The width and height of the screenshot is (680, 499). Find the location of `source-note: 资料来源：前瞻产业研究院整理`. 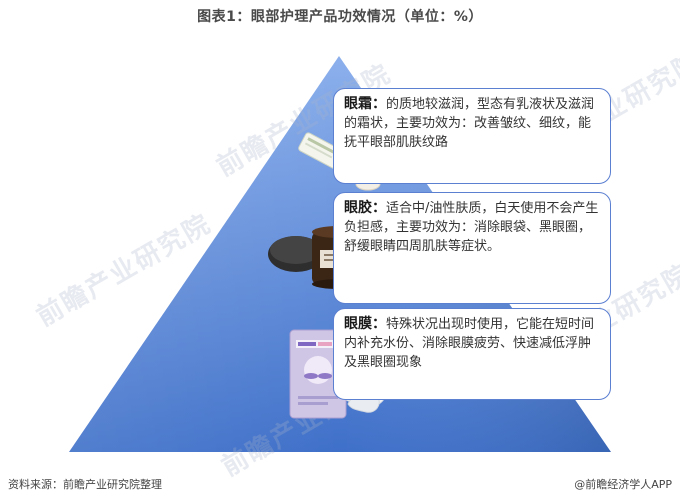

source-note: 资料来源：前瞻产业研究院整理 is located at coordinates (85, 484).